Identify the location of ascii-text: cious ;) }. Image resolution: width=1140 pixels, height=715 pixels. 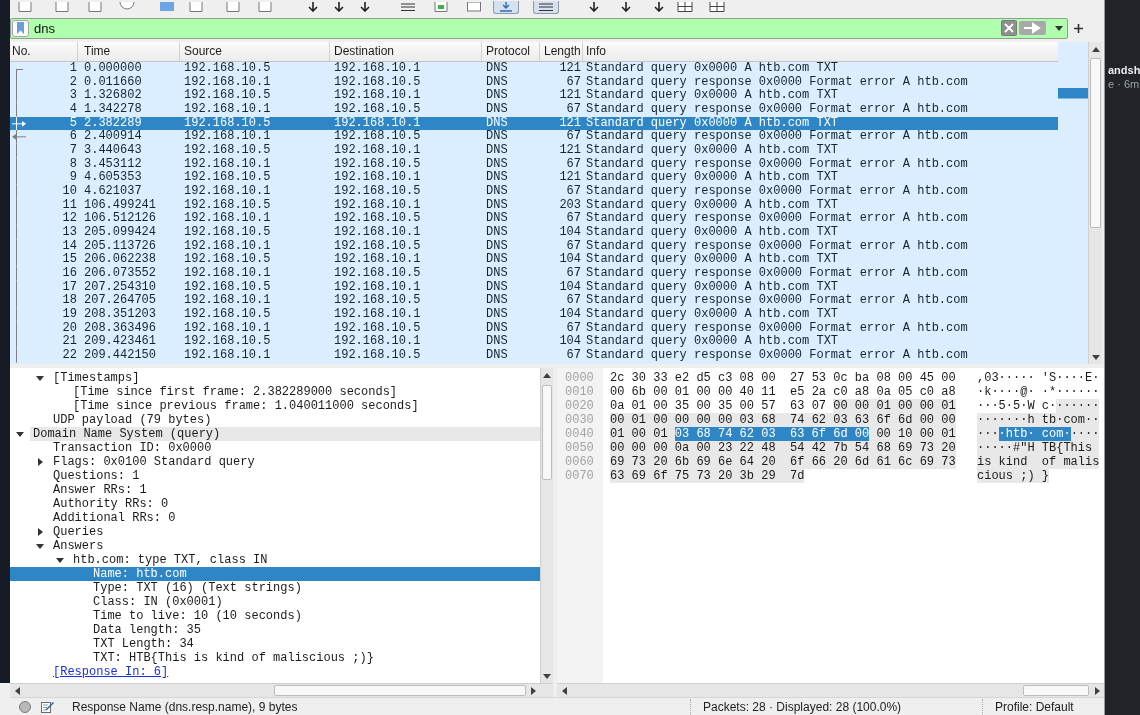
(1013, 476).